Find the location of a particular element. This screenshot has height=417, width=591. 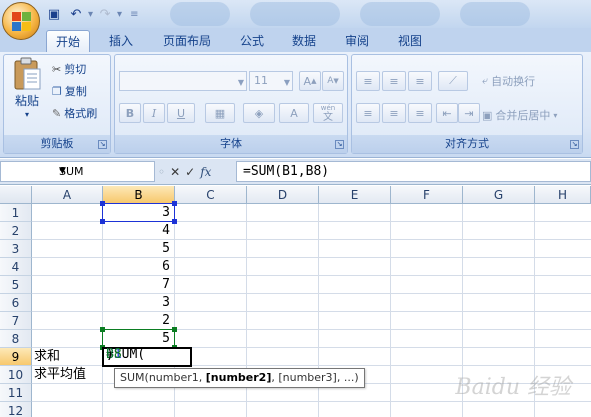

tab-page-layout: 页面布局 is located at coordinates (187, 41).